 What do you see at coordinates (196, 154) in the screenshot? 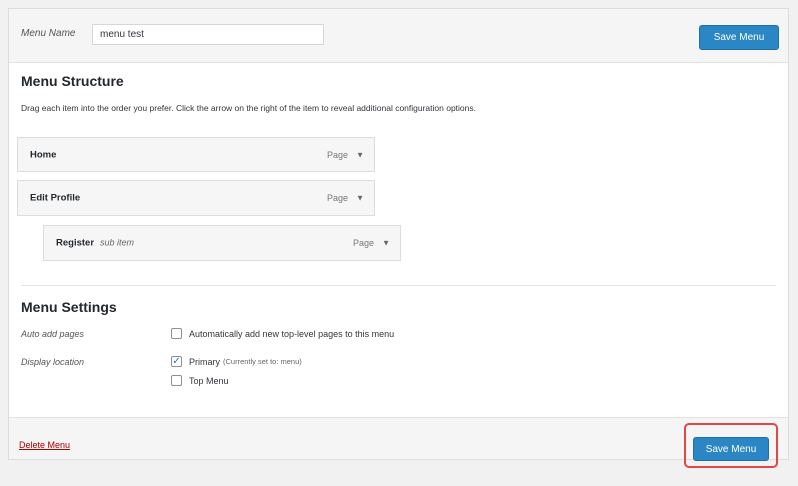
I see `menu-item-home: Home Page ▼` at bounding box center [196, 154].